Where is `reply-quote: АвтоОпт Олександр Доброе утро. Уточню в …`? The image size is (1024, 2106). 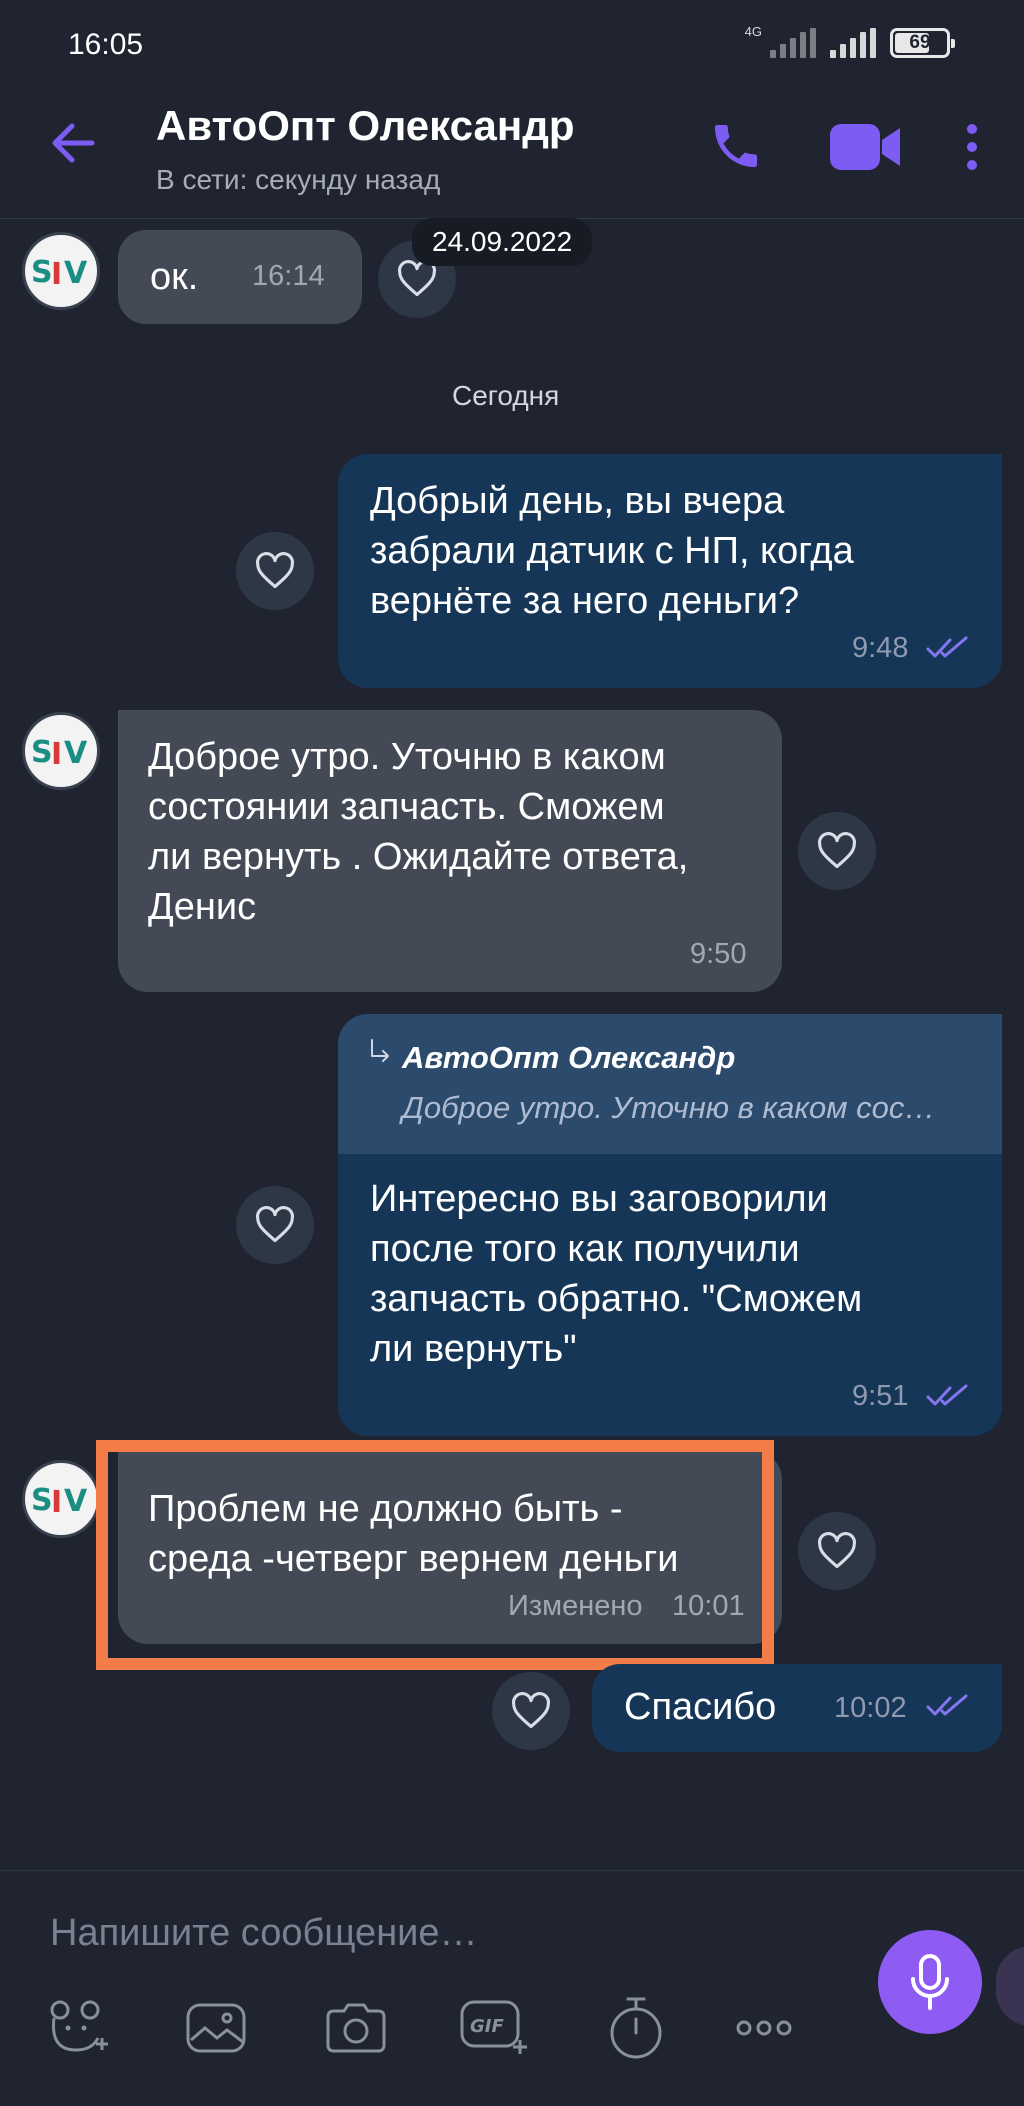 reply-quote: АвтоОпт Олександр Доброе утро. Уточню в … is located at coordinates (670, 1084).